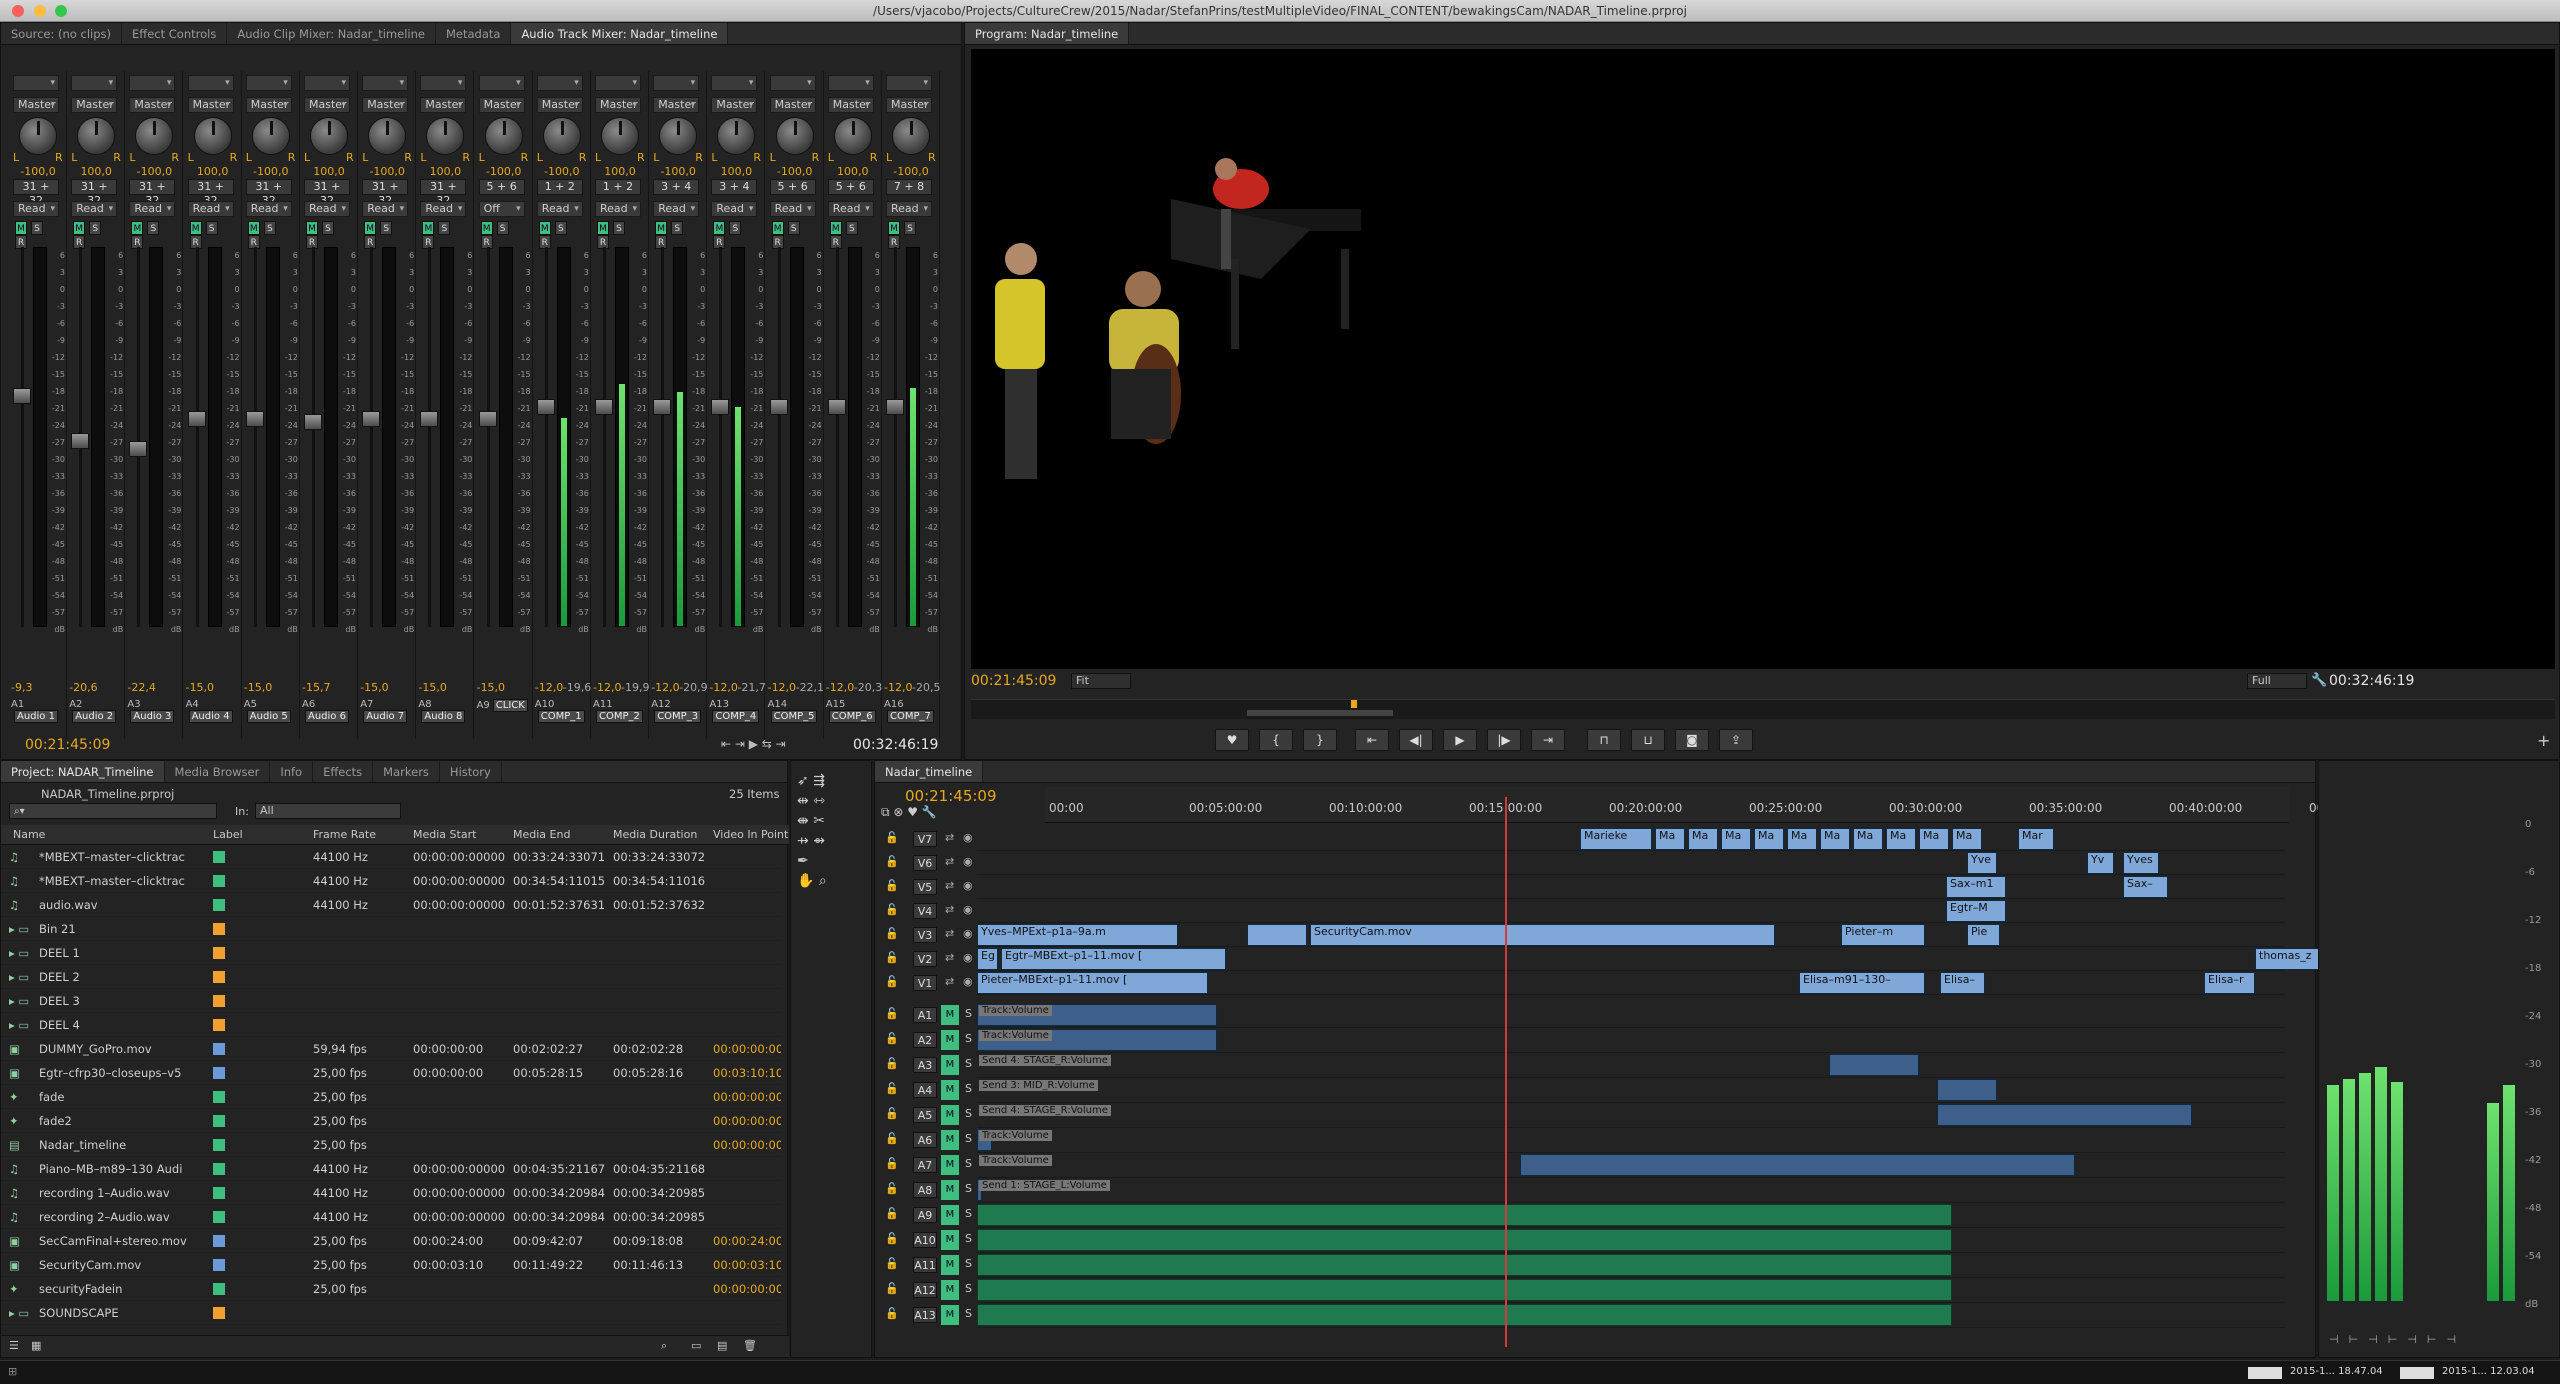 The height and width of the screenshot is (1384, 2560). Describe the element at coordinates (391, 1001) in the screenshot. I see `project-item-row: ▸ ▭ DEEL 3` at that location.